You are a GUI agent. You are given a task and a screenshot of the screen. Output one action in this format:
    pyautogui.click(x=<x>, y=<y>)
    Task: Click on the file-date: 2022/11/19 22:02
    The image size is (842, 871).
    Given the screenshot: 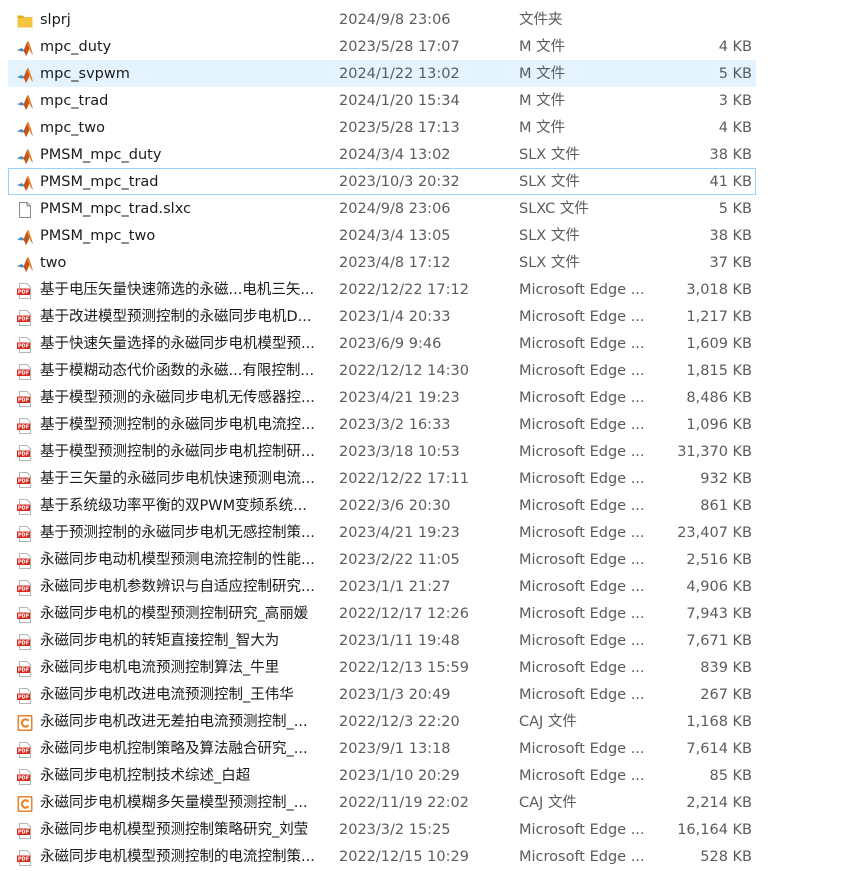 What is the action you would take?
    pyautogui.click(x=404, y=803)
    